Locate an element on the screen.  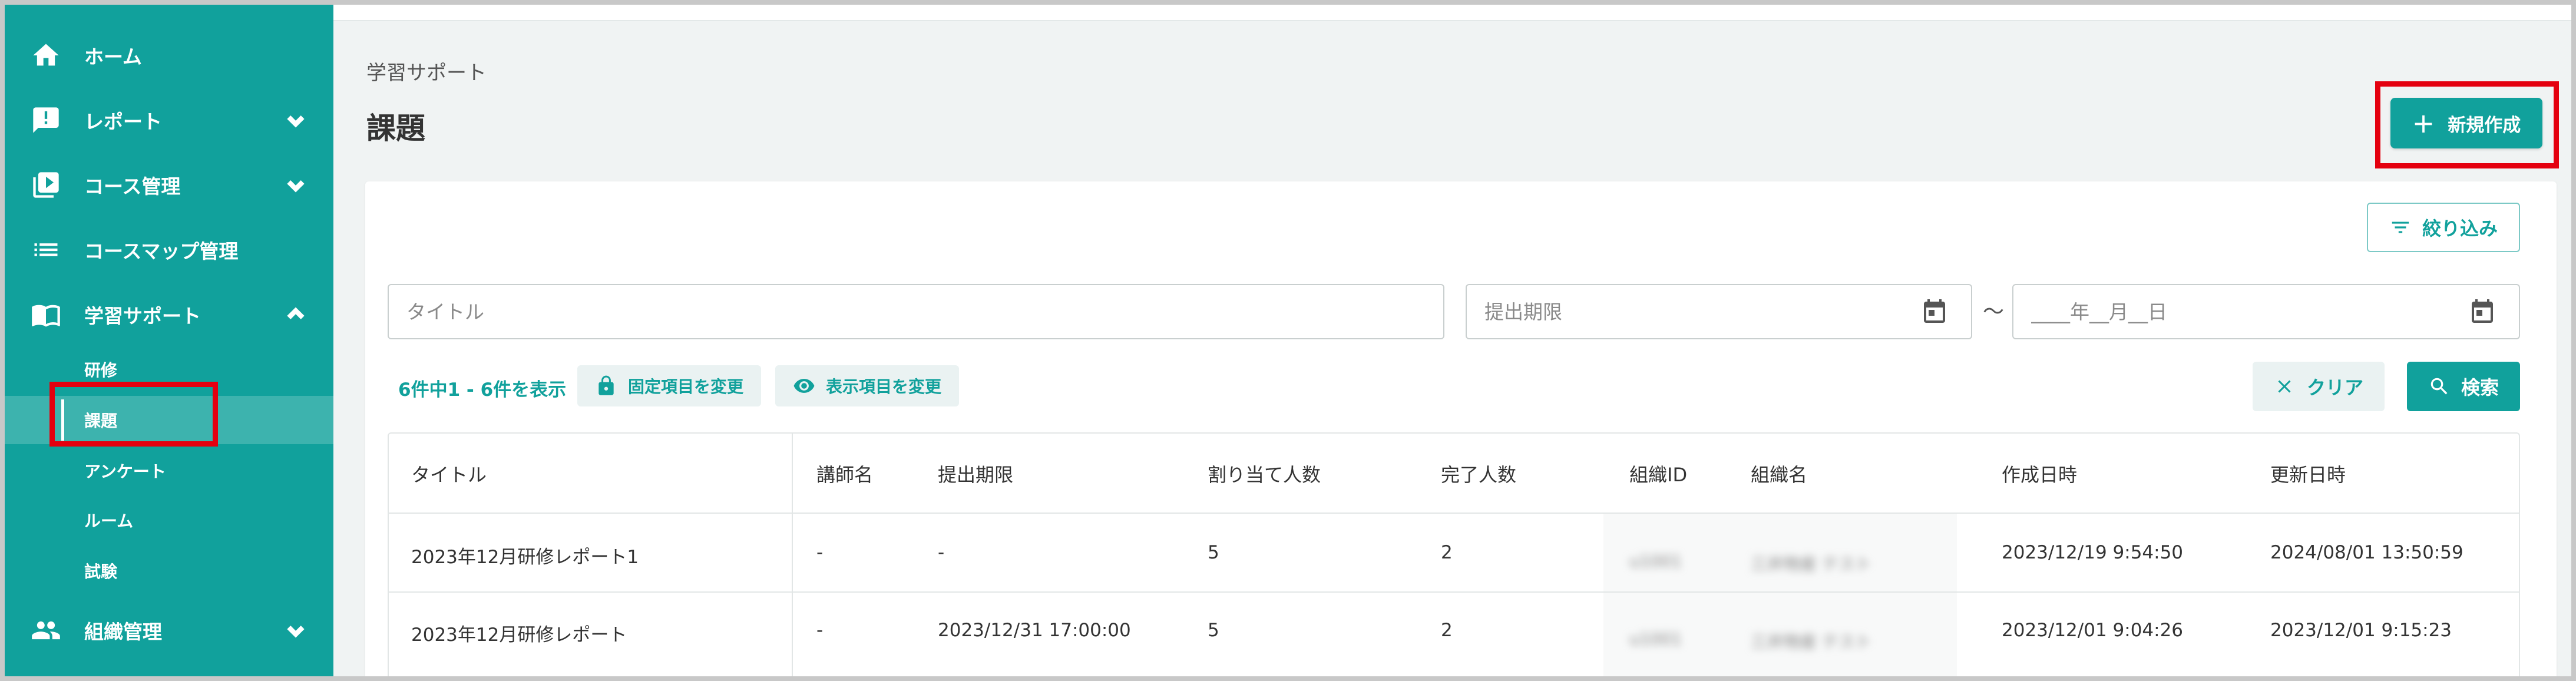
sidebar-item-course: コース管理 is located at coordinates (169, 185).